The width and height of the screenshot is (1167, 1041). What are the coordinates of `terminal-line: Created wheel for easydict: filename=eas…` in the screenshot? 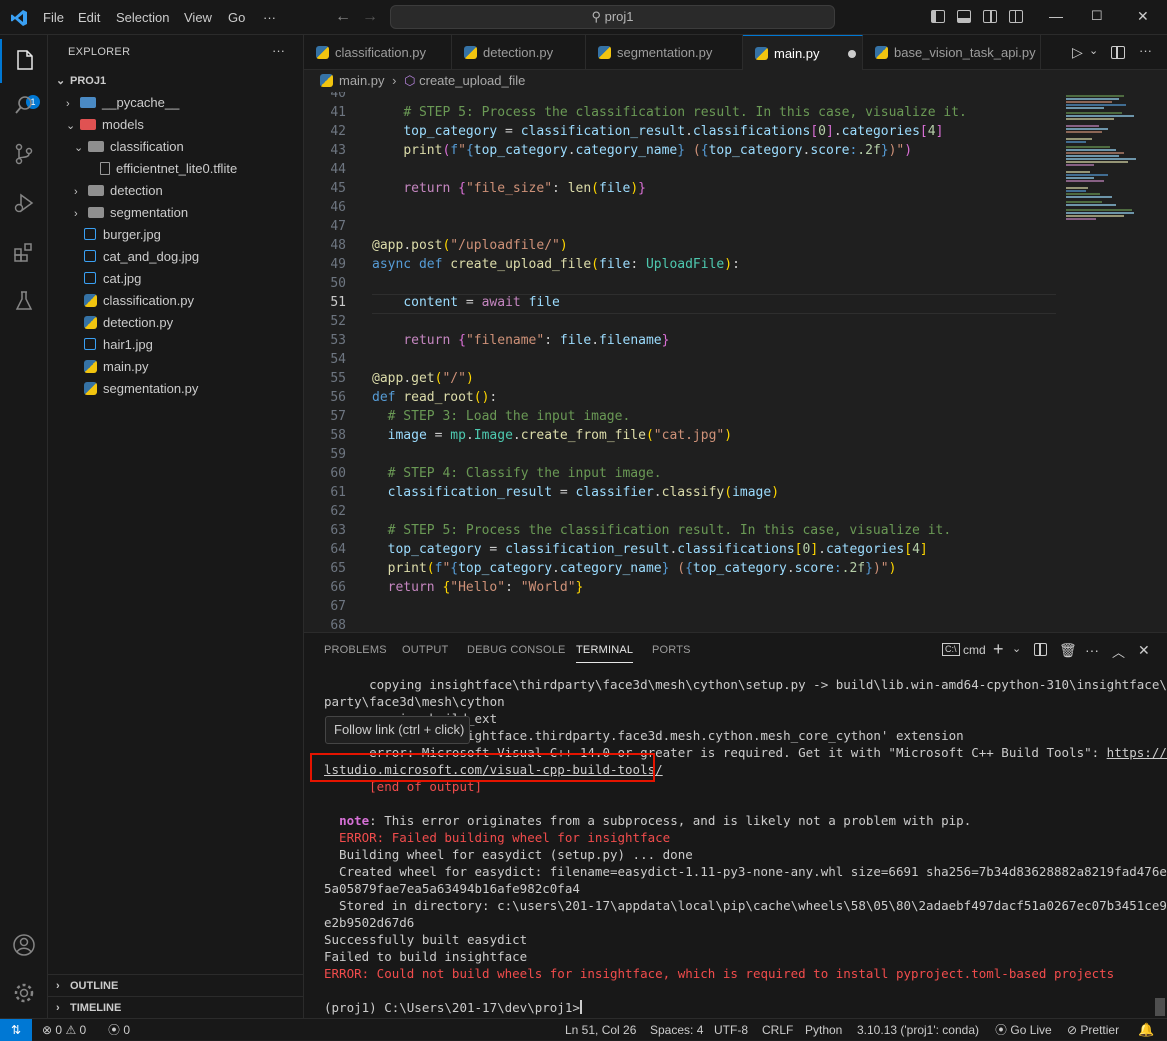 It's located at (745, 871).